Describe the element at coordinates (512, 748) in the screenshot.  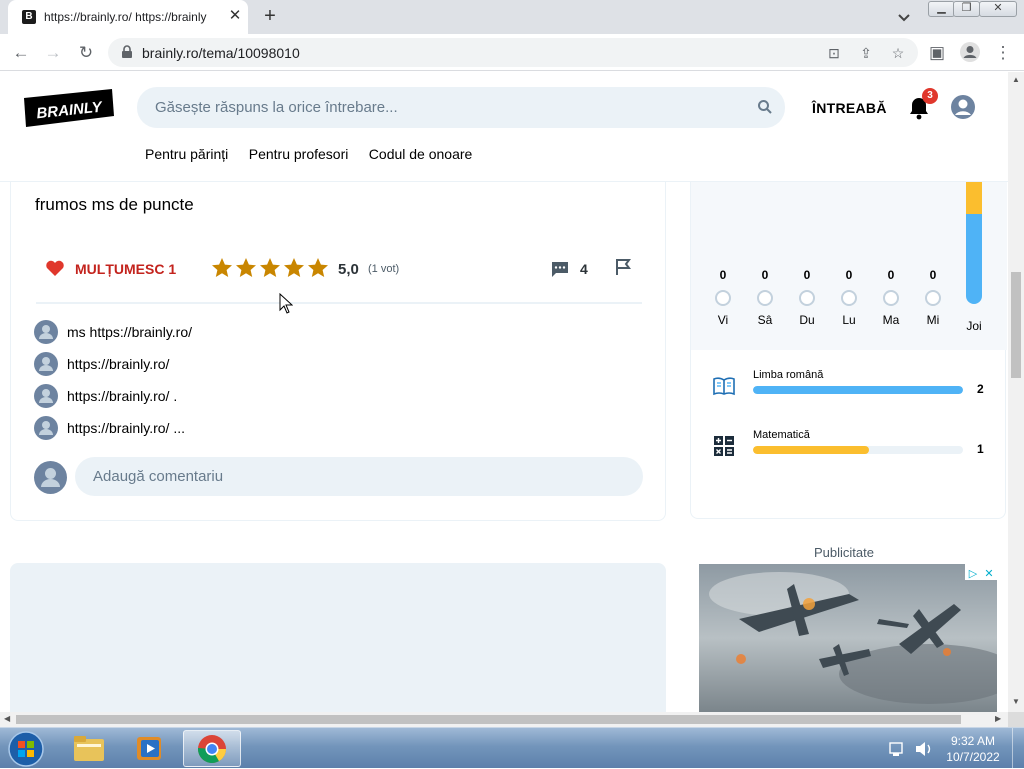
I see `windows-taskbar: 9:32 AM 10/7/2022` at that location.